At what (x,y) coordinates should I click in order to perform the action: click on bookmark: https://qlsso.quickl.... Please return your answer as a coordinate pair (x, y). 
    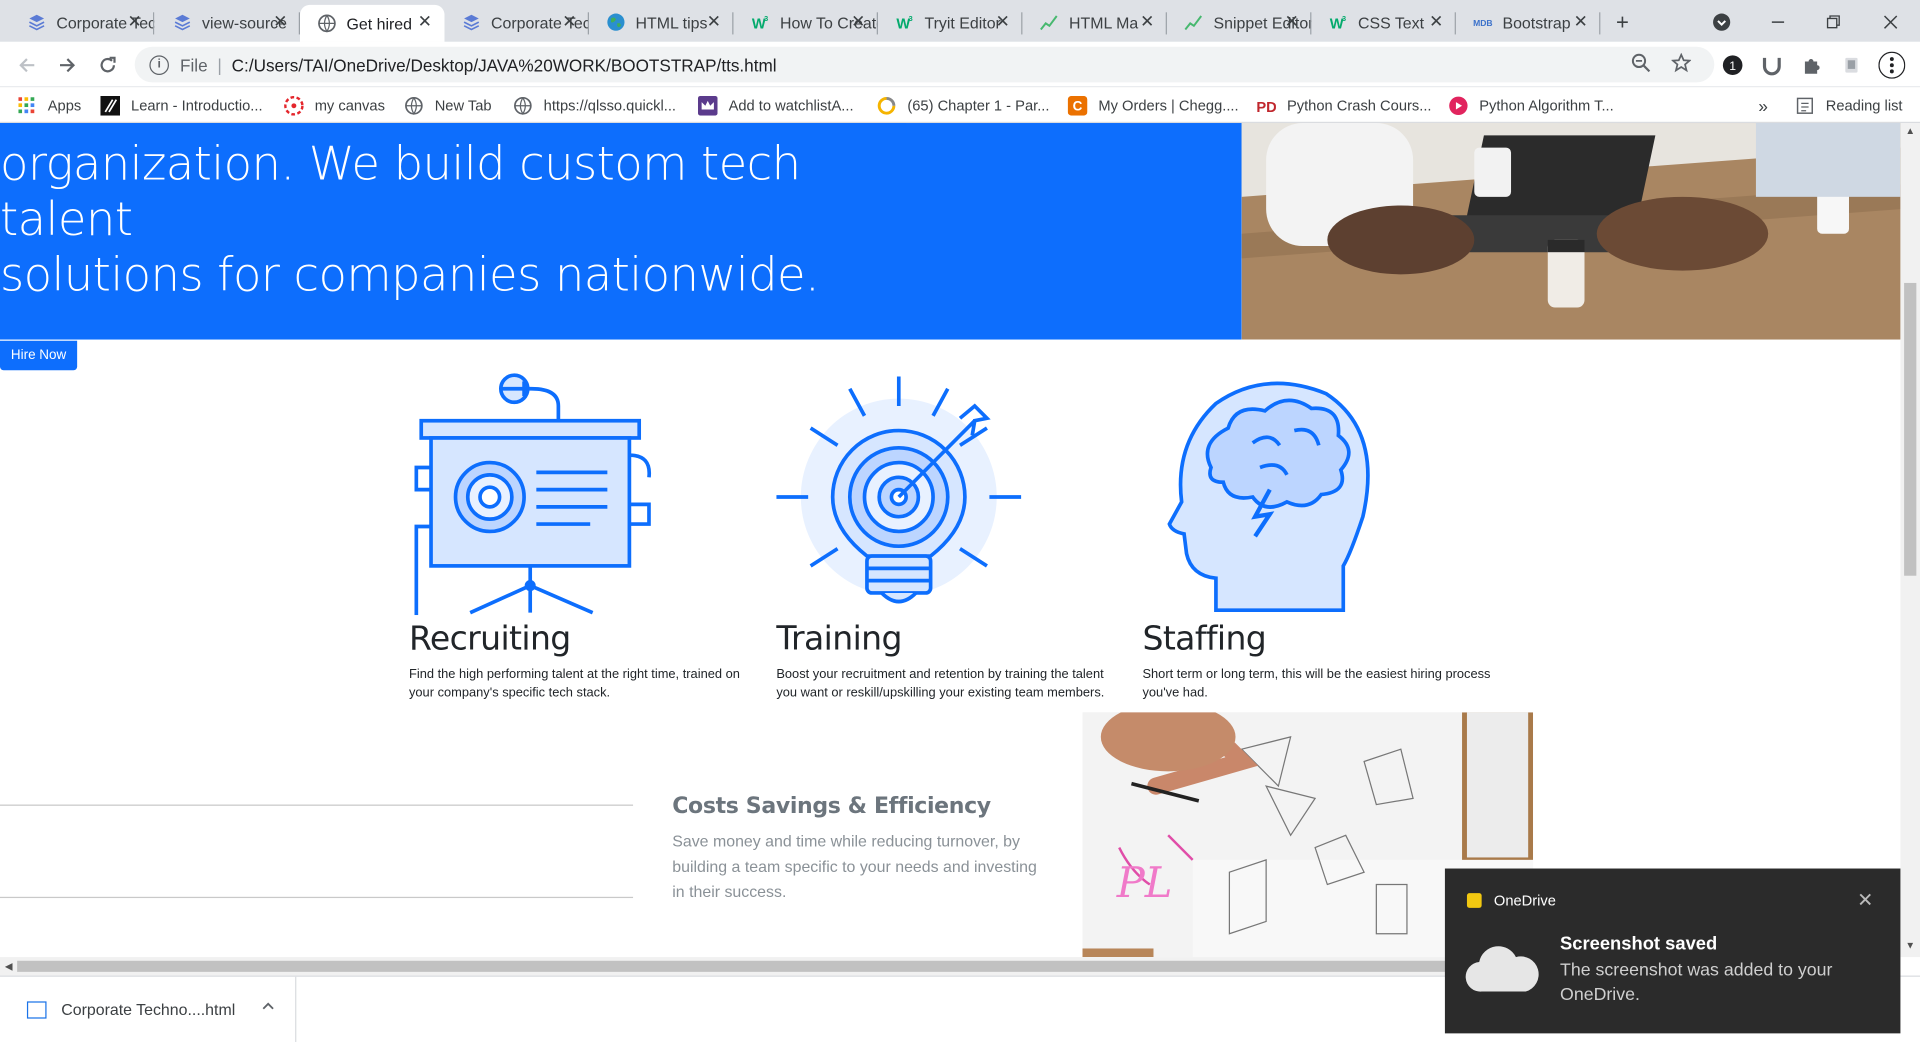
    Looking at the image, I should click on (594, 106).